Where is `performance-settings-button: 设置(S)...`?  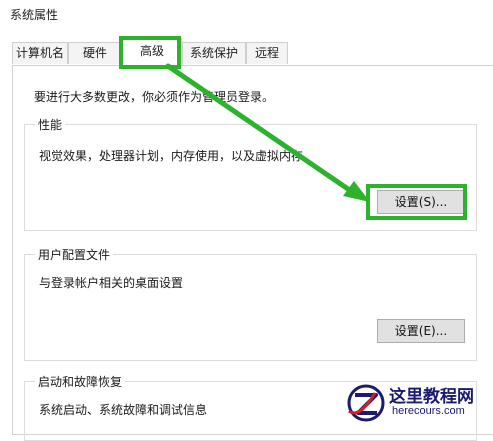 performance-settings-button: 设置(S)... is located at coordinates (421, 202).